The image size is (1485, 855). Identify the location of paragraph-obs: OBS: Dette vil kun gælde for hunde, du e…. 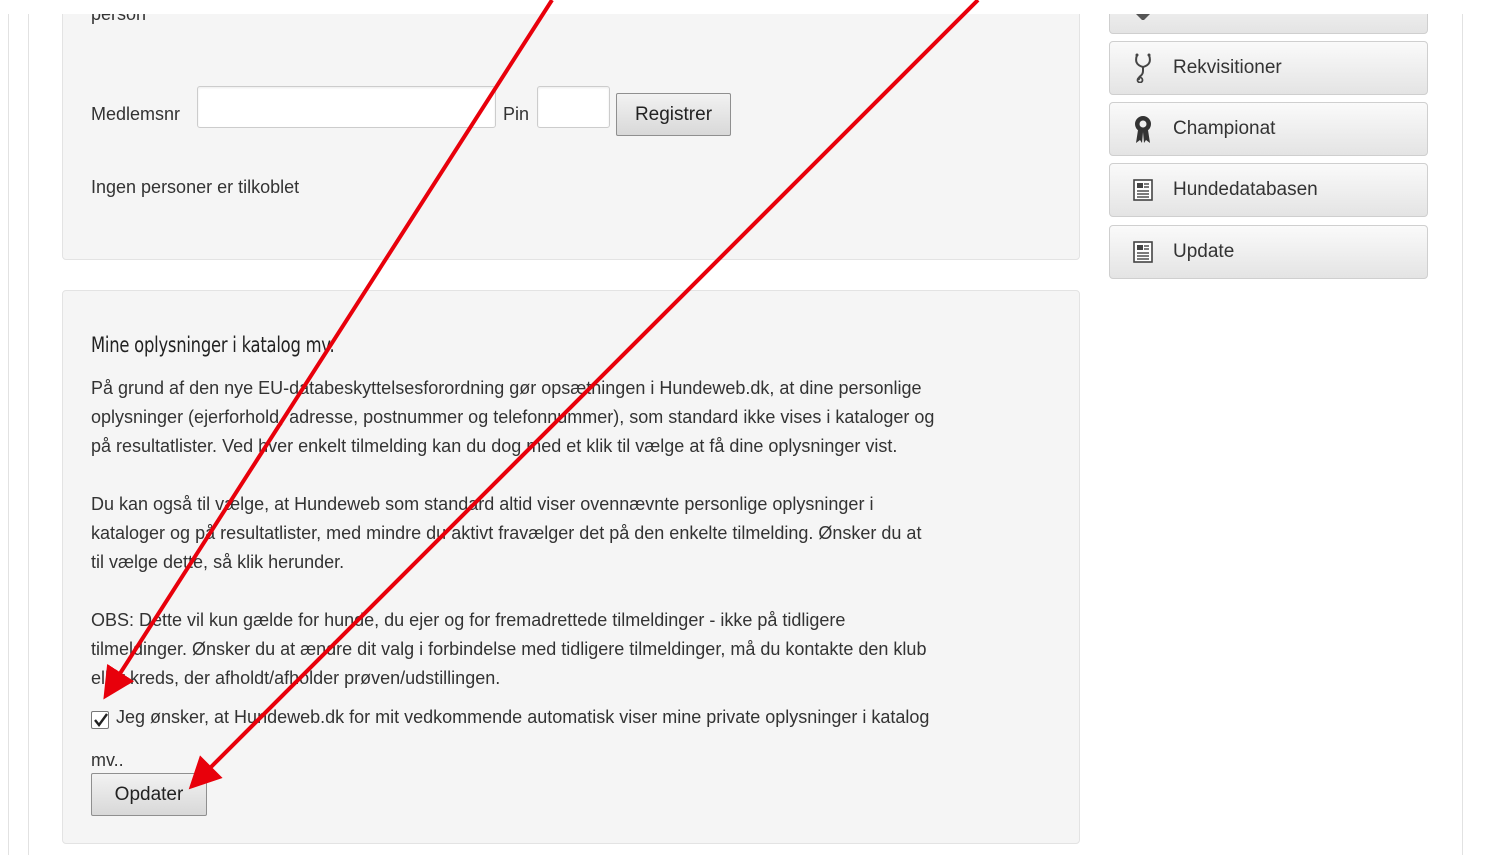
(571, 649).